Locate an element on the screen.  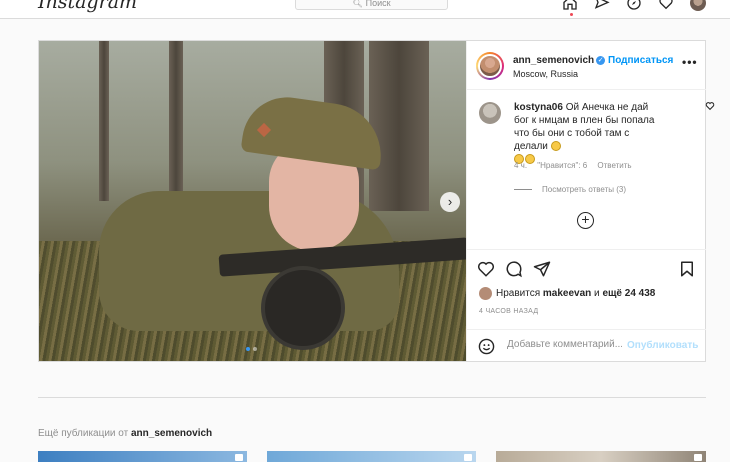
emoji-picker-icon is located at coordinates (486, 346).